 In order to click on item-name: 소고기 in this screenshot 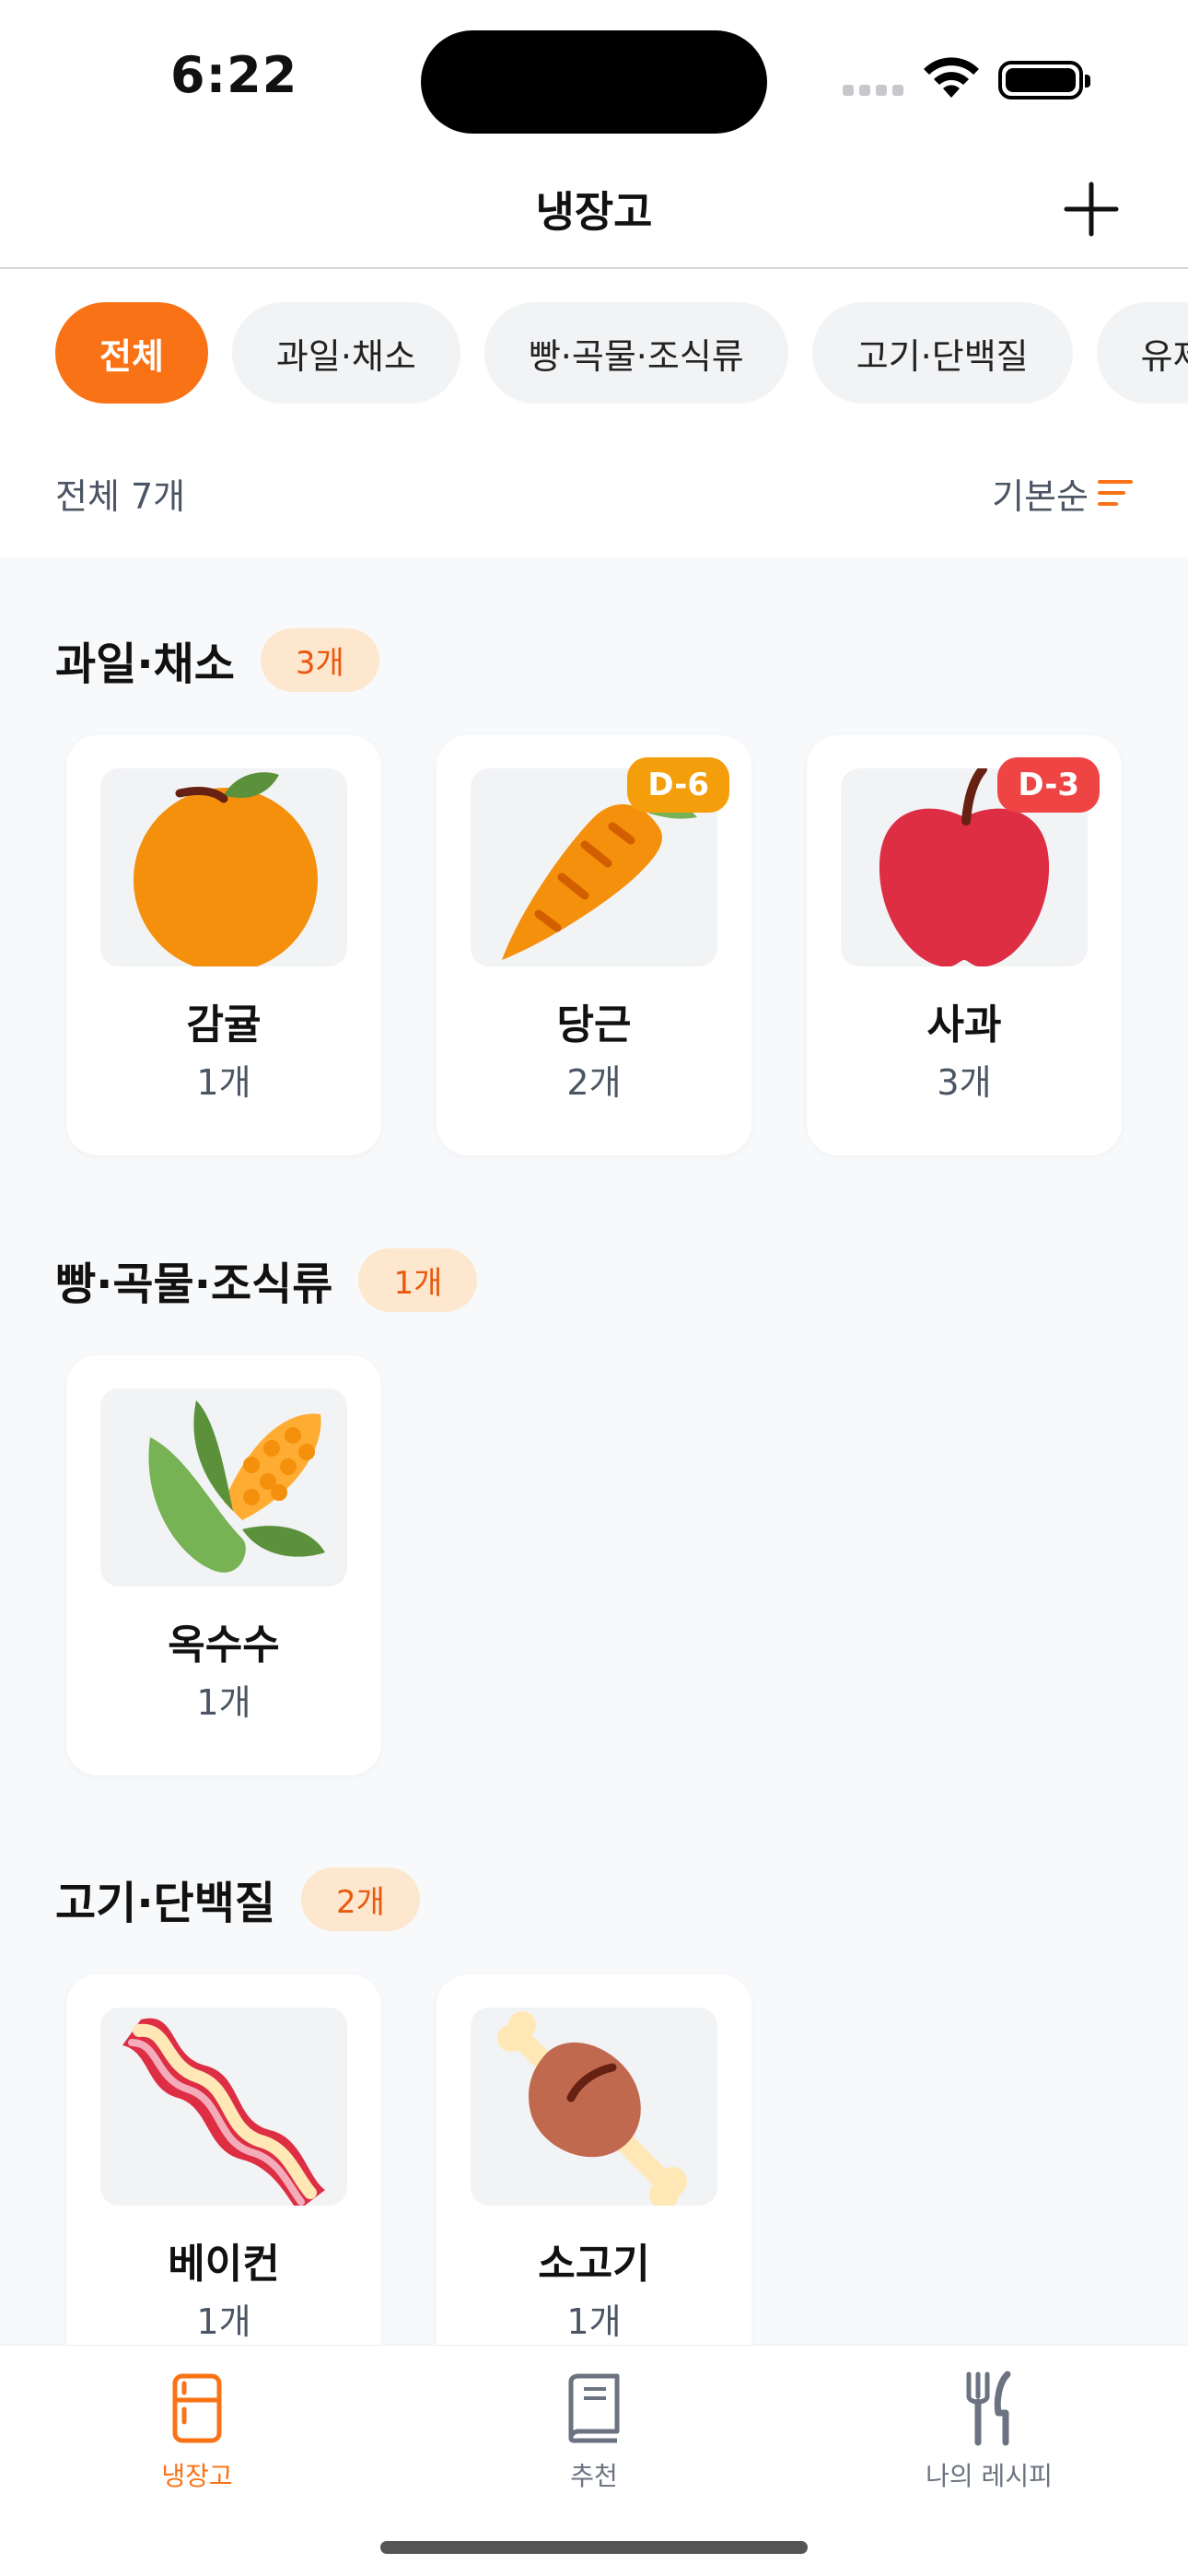, I will do `click(594, 2264)`.